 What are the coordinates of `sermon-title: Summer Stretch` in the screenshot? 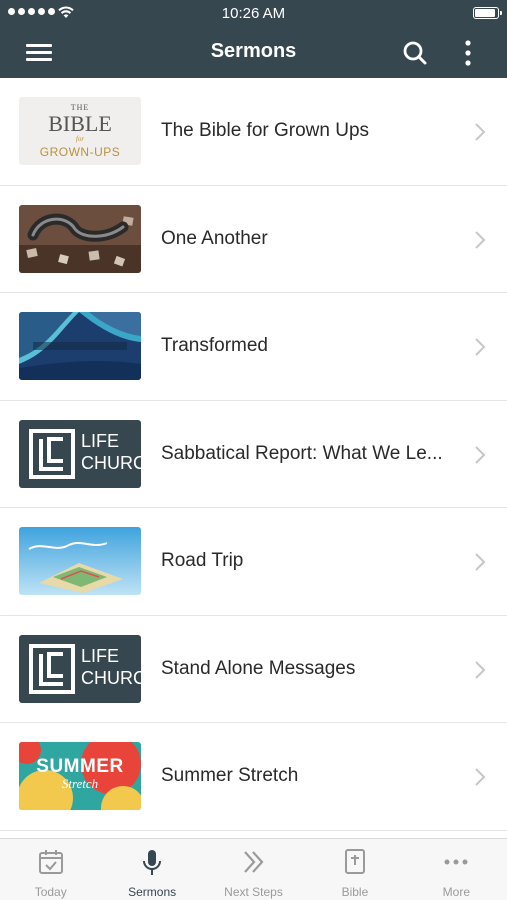 It's located at (230, 775).